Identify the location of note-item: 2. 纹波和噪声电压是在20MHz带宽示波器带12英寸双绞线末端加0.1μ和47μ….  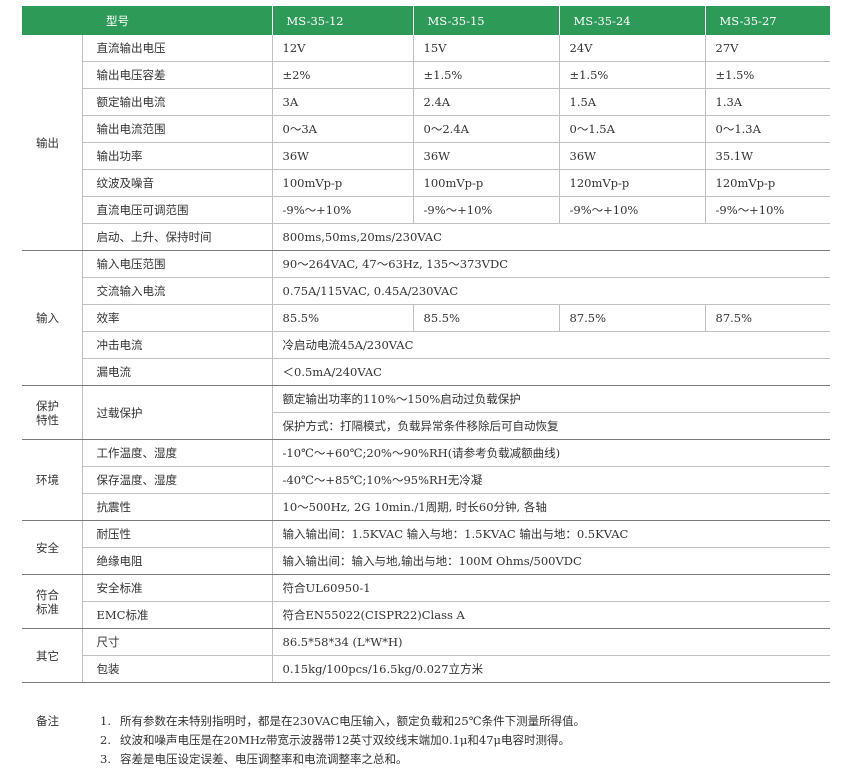
(342, 740).